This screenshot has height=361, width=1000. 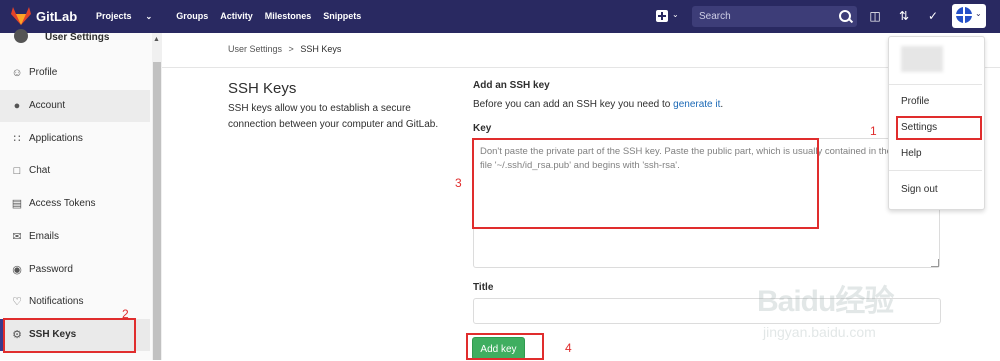 I want to click on sidebar-item-emails: ✉ Emails, so click(x=75, y=237).